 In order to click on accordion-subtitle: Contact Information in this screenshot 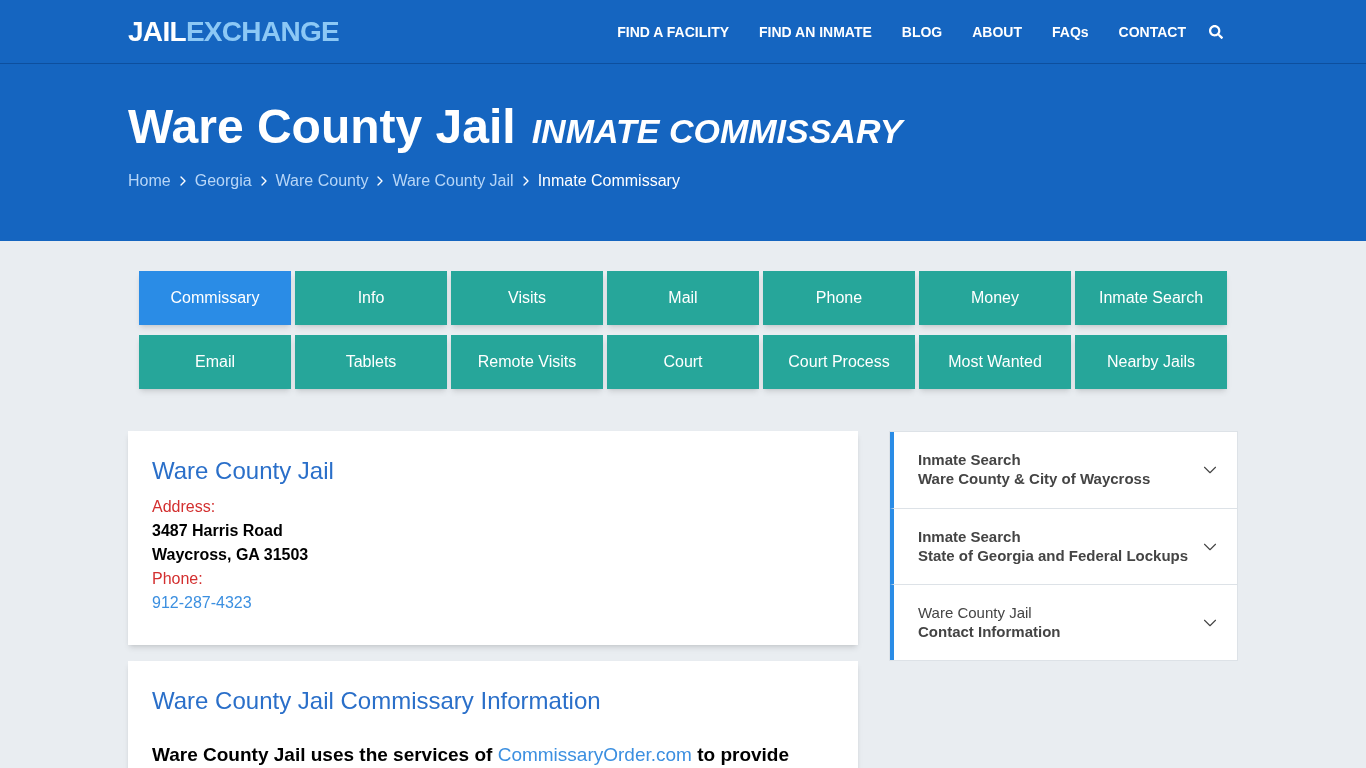, I will do `click(989, 632)`.